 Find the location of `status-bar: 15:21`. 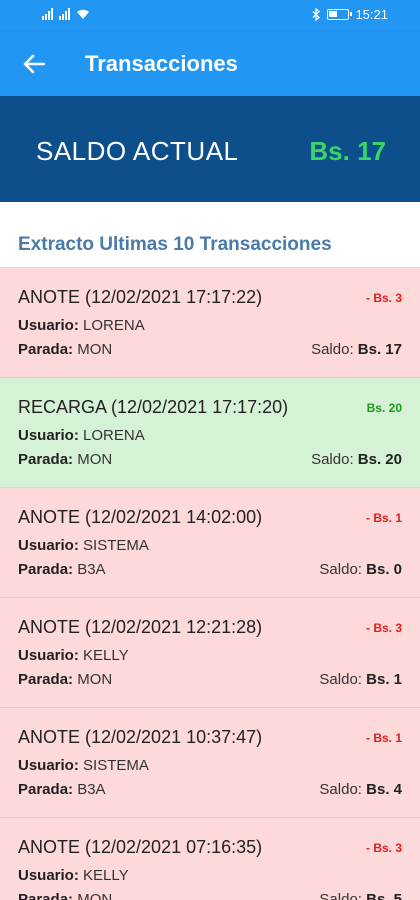

status-bar: 15:21 is located at coordinates (210, 16).